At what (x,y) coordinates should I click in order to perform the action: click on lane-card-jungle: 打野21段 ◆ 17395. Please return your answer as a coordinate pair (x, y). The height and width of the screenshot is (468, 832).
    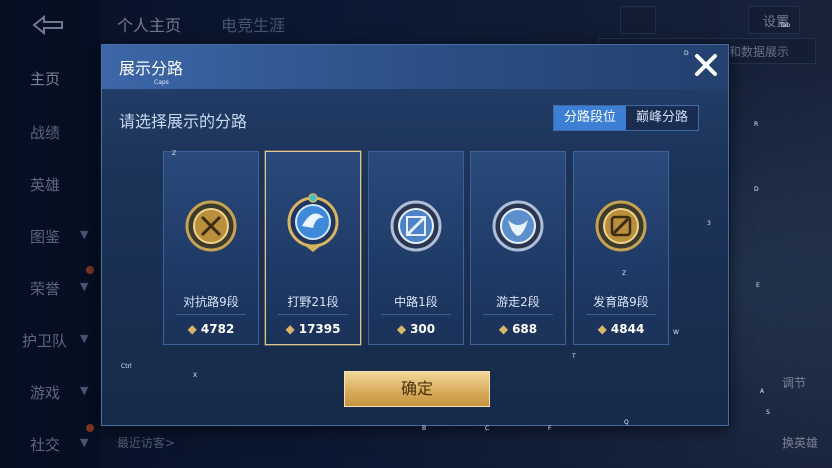
    Looking at the image, I should click on (313, 248).